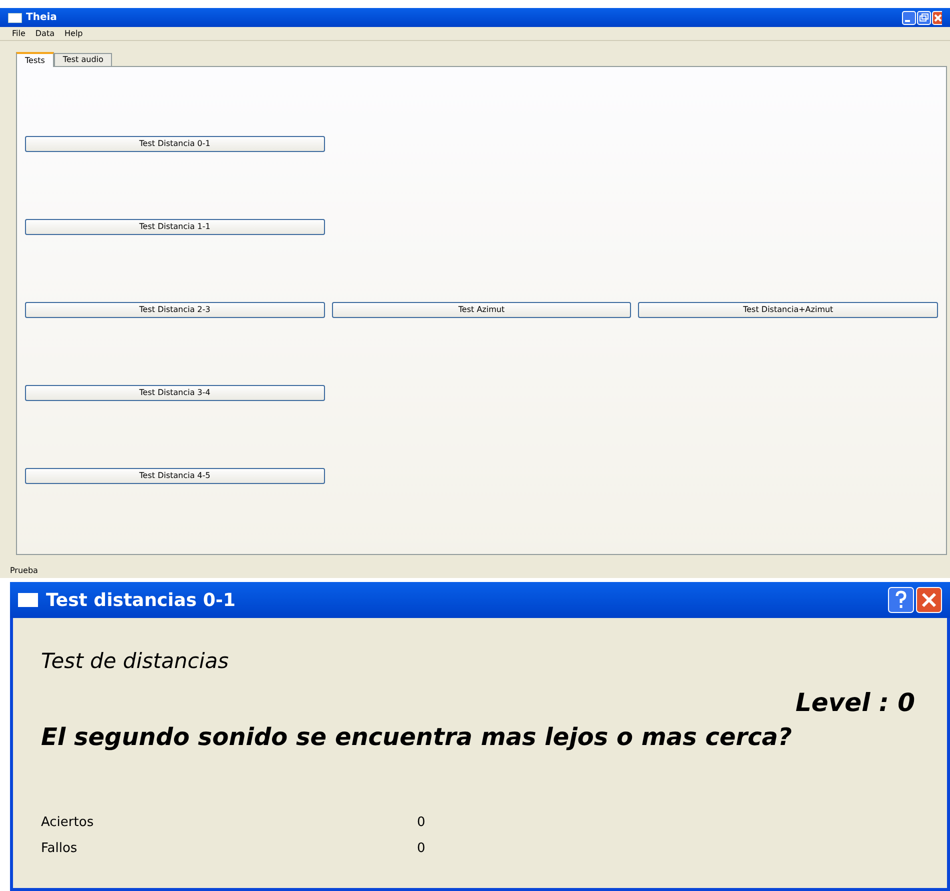 The height and width of the screenshot is (891, 950). I want to click on restore-button, so click(924, 17).